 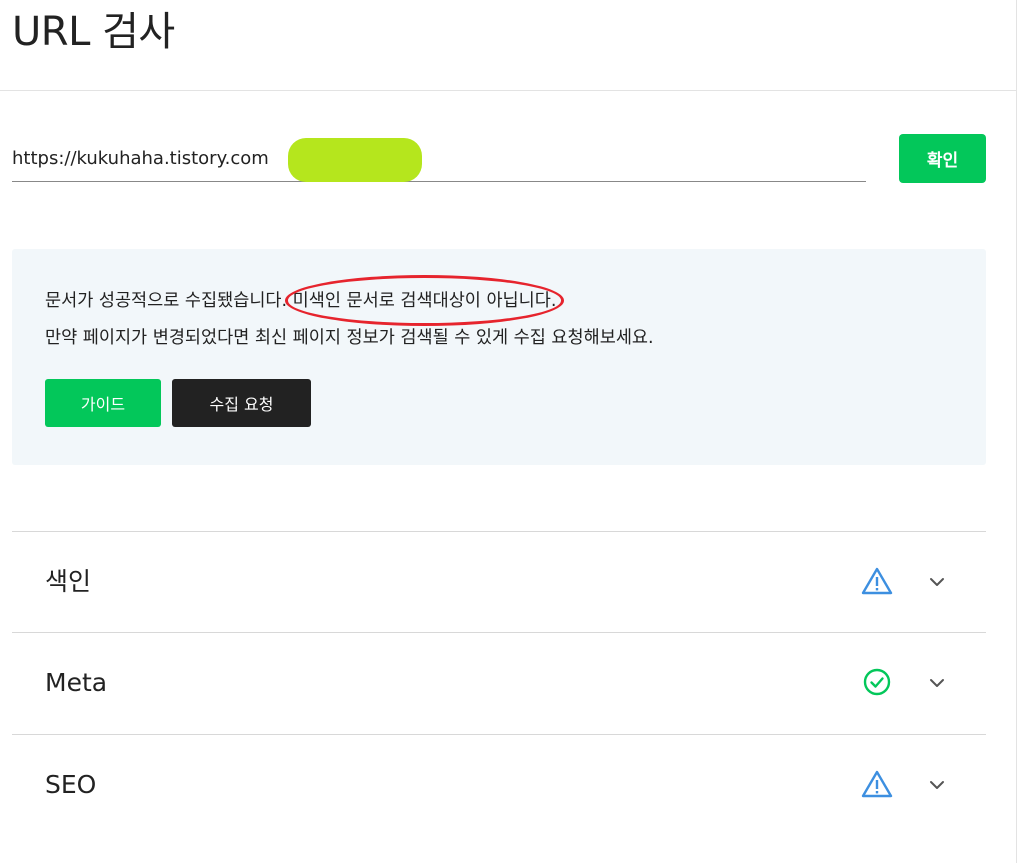 I want to click on guide-button: 가이드, so click(x=103, y=403).